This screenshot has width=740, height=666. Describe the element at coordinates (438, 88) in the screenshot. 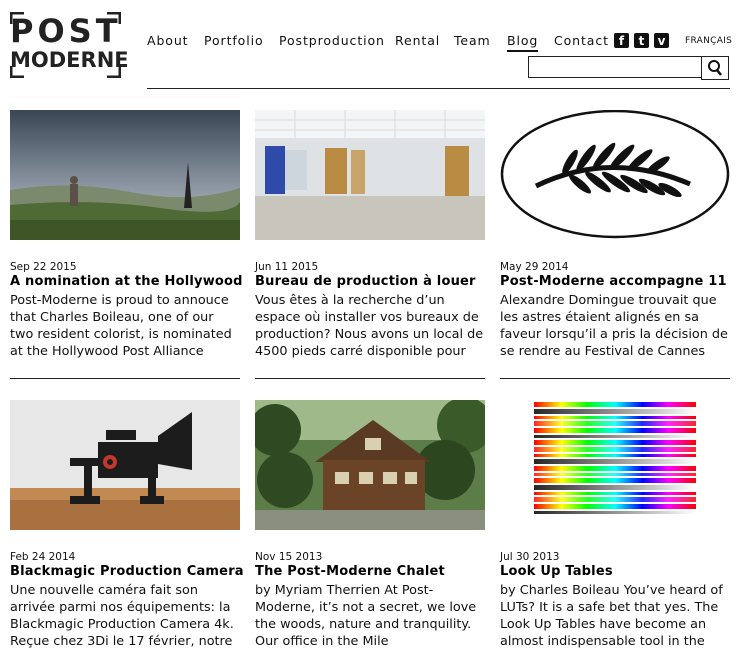

I see `header-divider` at that location.